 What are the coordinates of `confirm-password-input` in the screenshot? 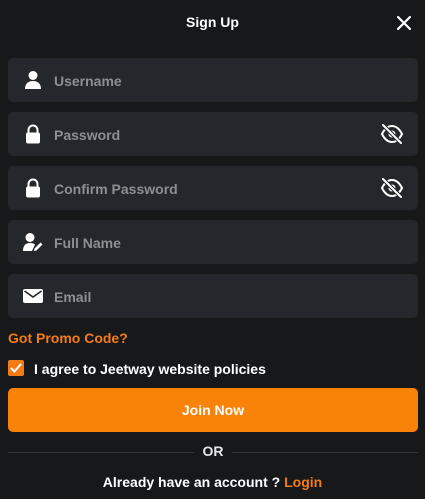 It's located at (214, 189).